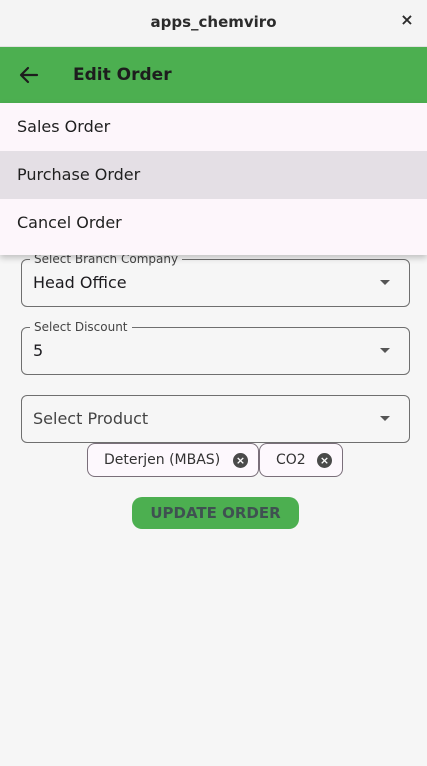 The width and height of the screenshot is (427, 766). I want to click on window-title: apps_chemviro, so click(213, 22).